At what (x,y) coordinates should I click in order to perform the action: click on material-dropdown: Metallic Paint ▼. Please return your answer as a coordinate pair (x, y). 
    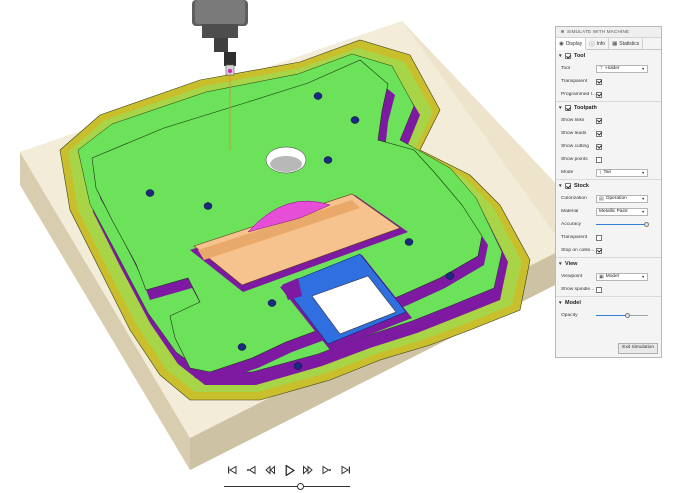
    Looking at the image, I should click on (622, 211).